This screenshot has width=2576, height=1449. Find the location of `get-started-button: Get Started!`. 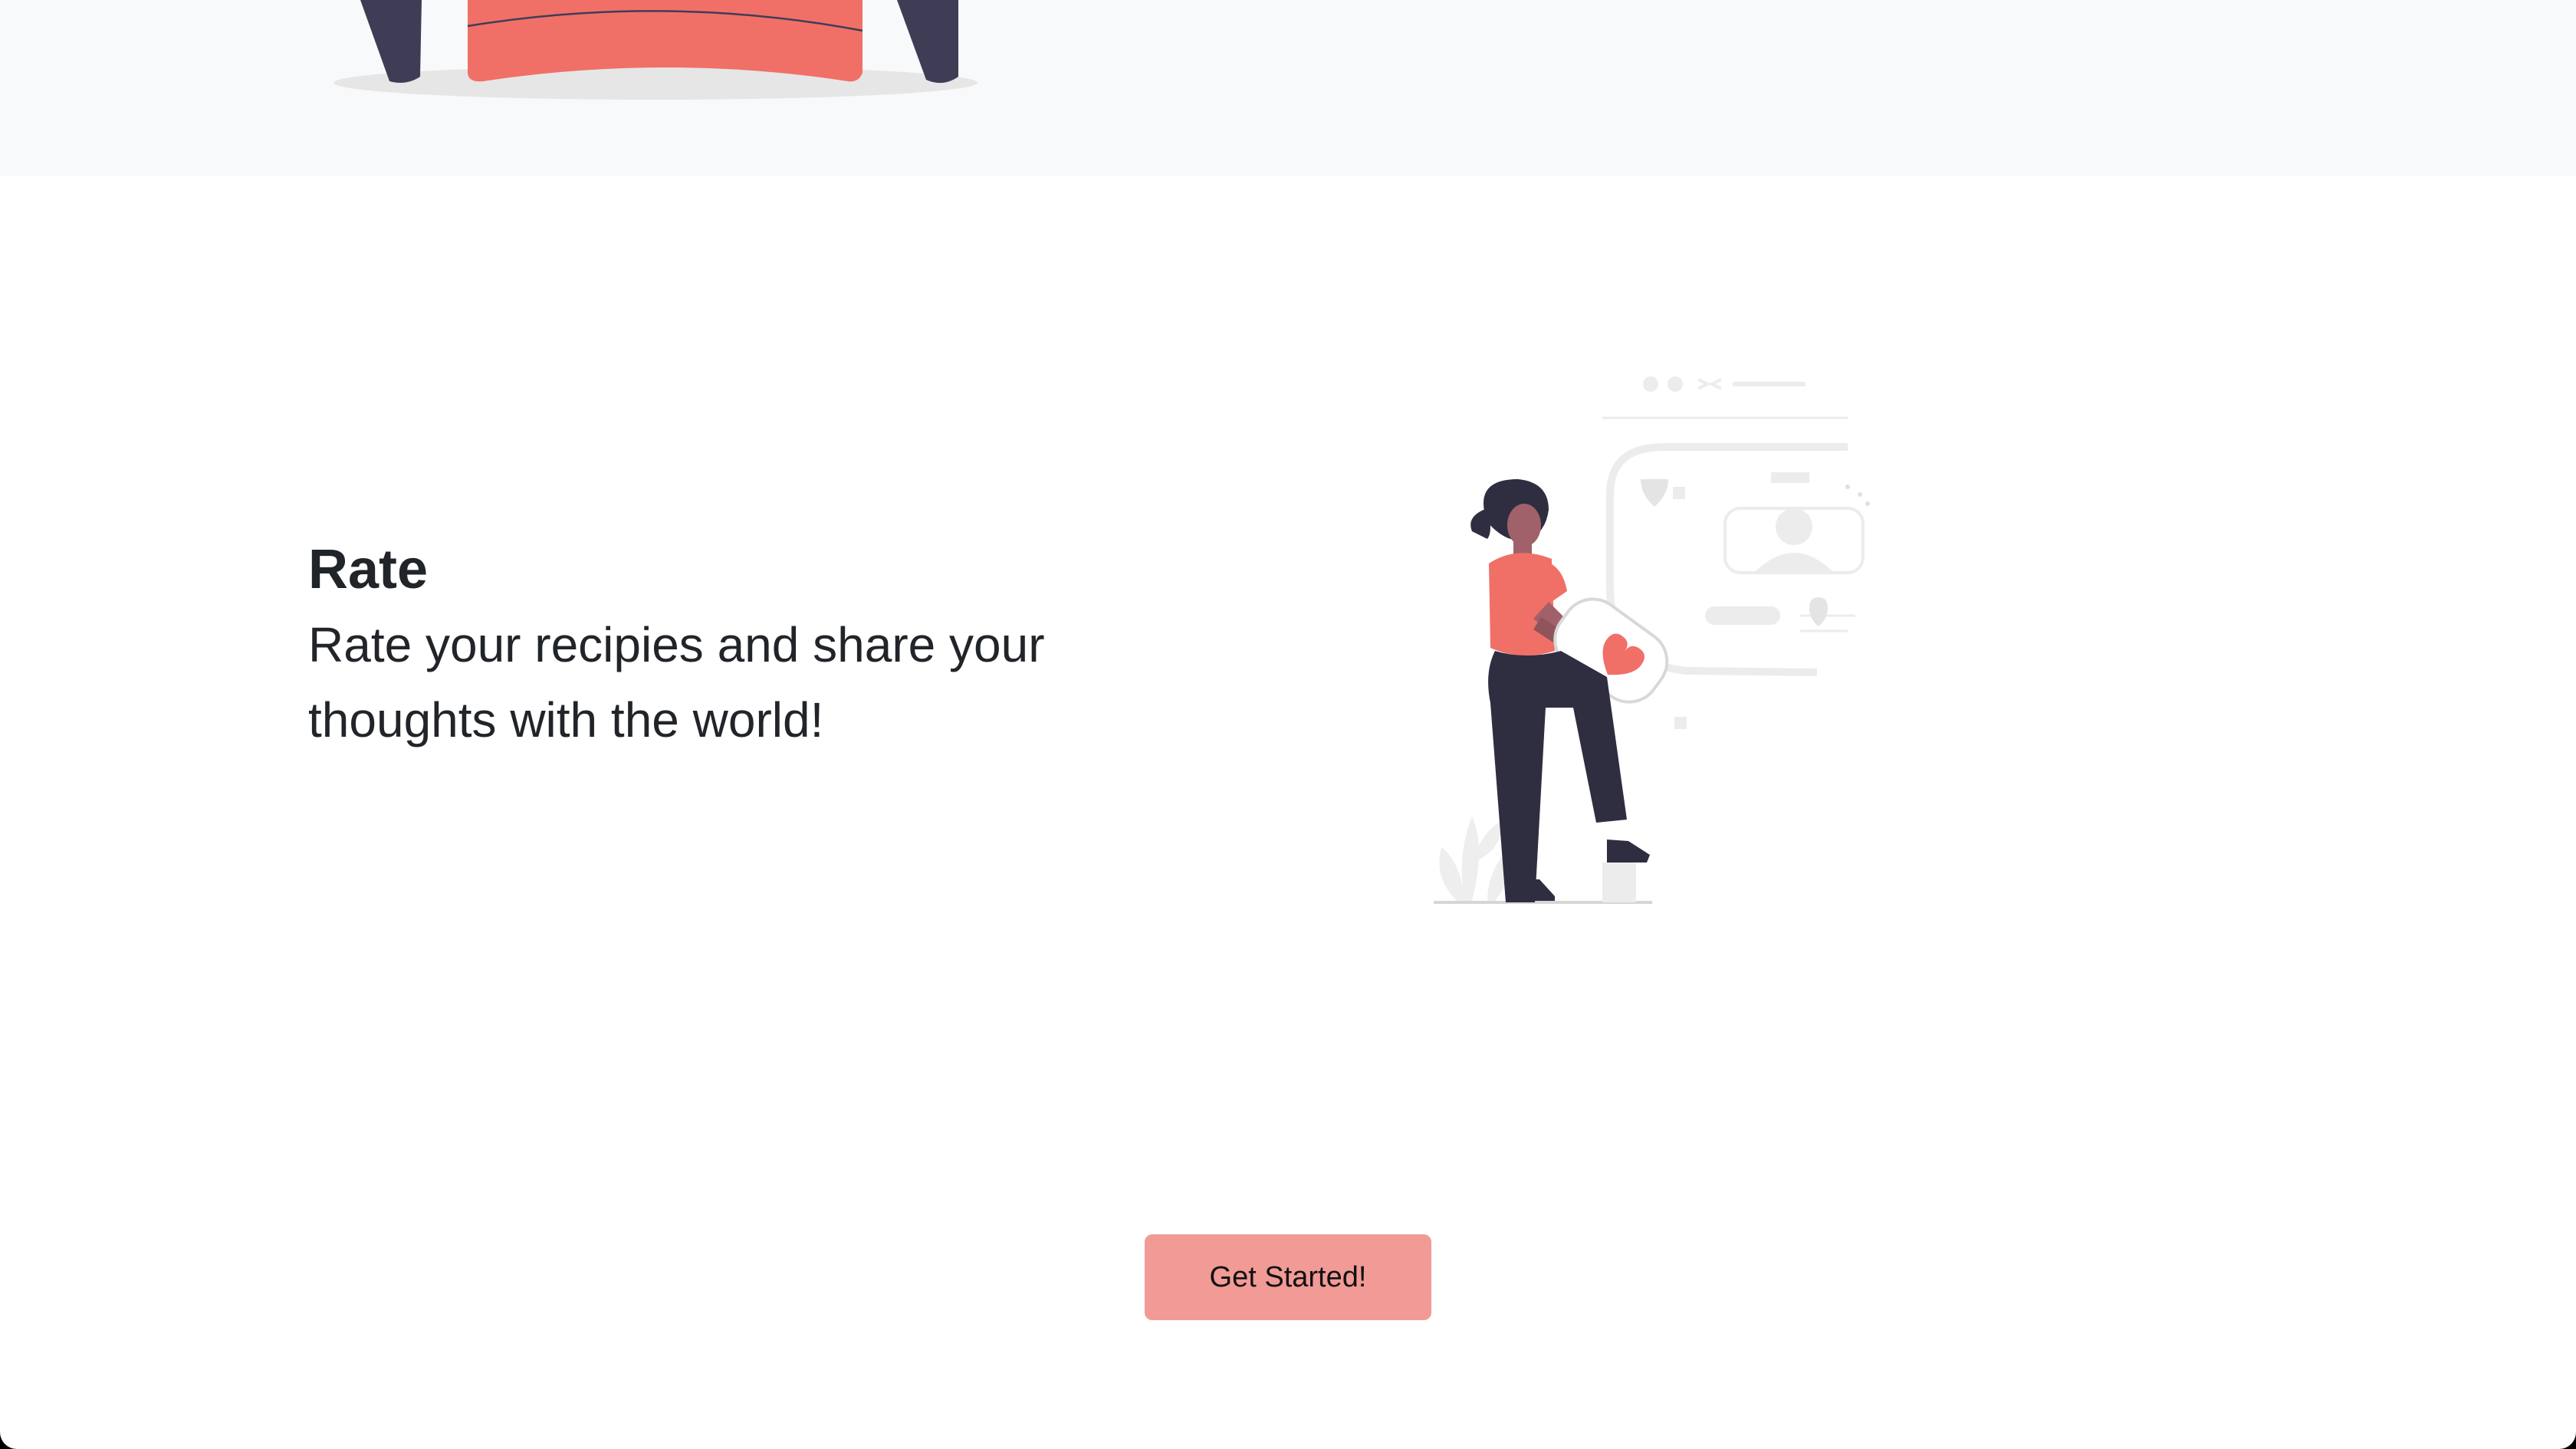

get-started-button: Get Started! is located at coordinates (1288, 1277).